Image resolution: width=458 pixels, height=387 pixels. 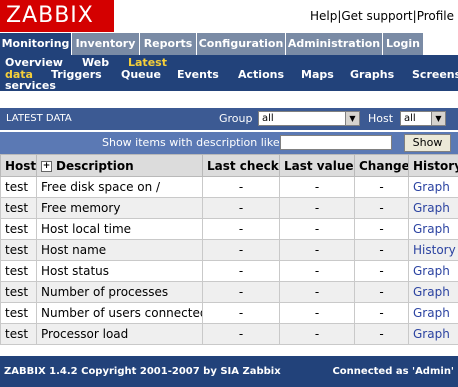 I want to click on filter-label: Show items with description like, so click(x=191, y=142).